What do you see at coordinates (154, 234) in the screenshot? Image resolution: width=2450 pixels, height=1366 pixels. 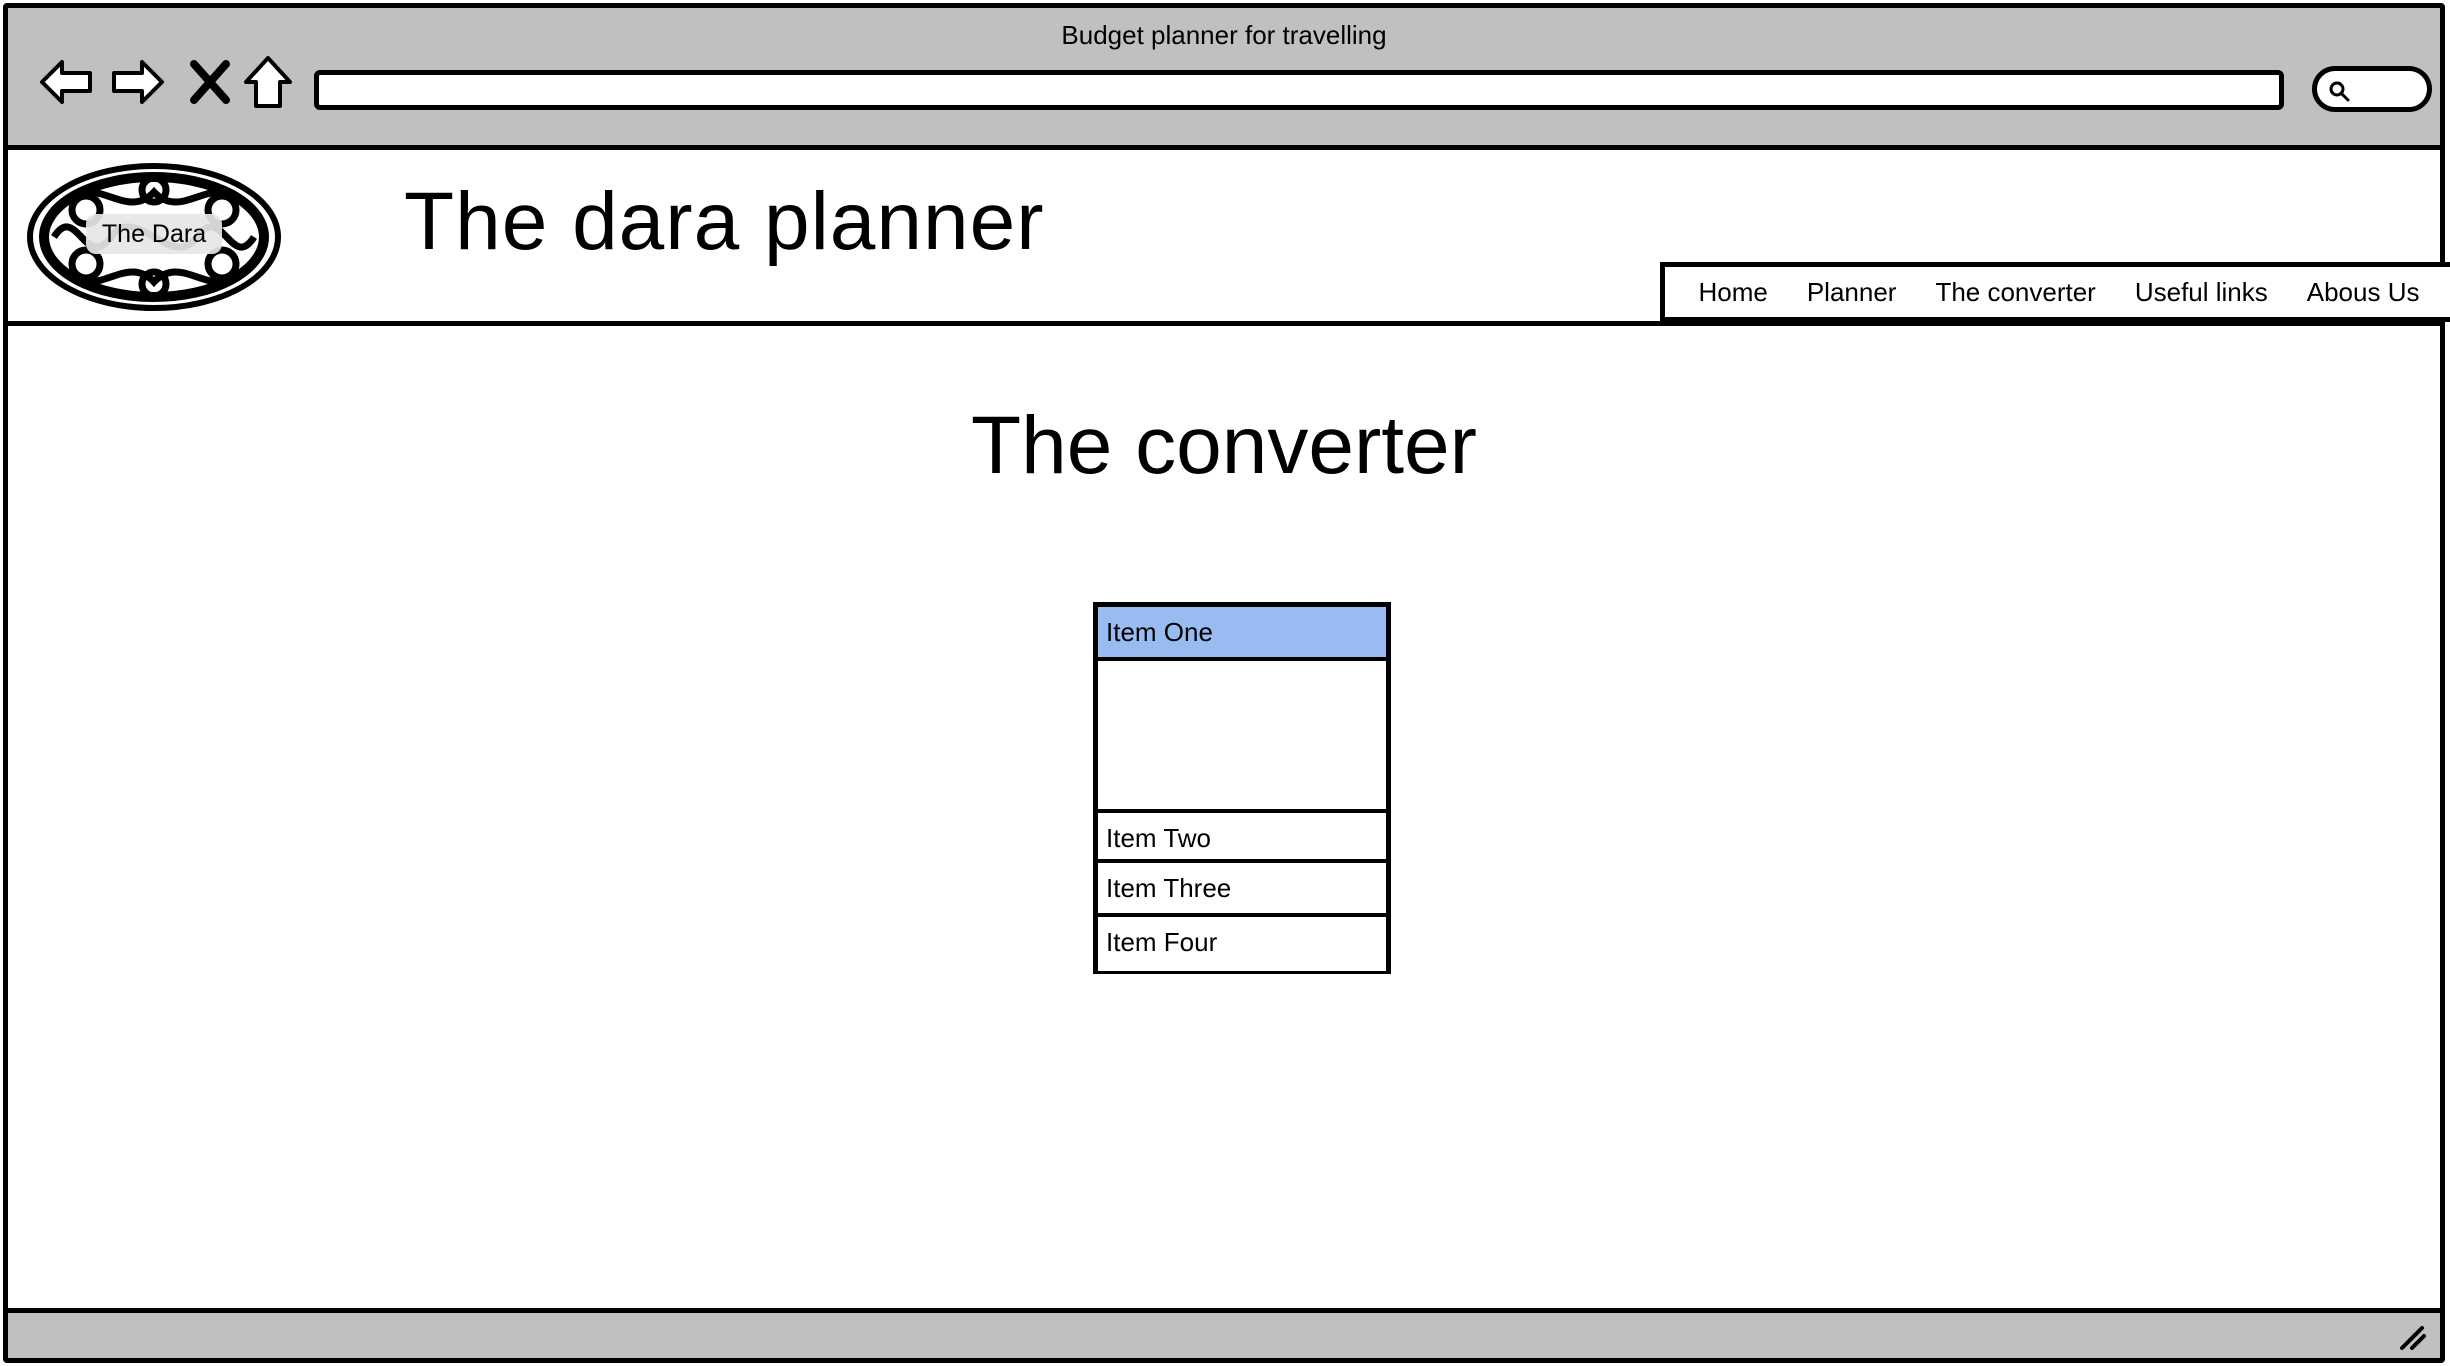 I see `logo-text: The Dara` at bounding box center [154, 234].